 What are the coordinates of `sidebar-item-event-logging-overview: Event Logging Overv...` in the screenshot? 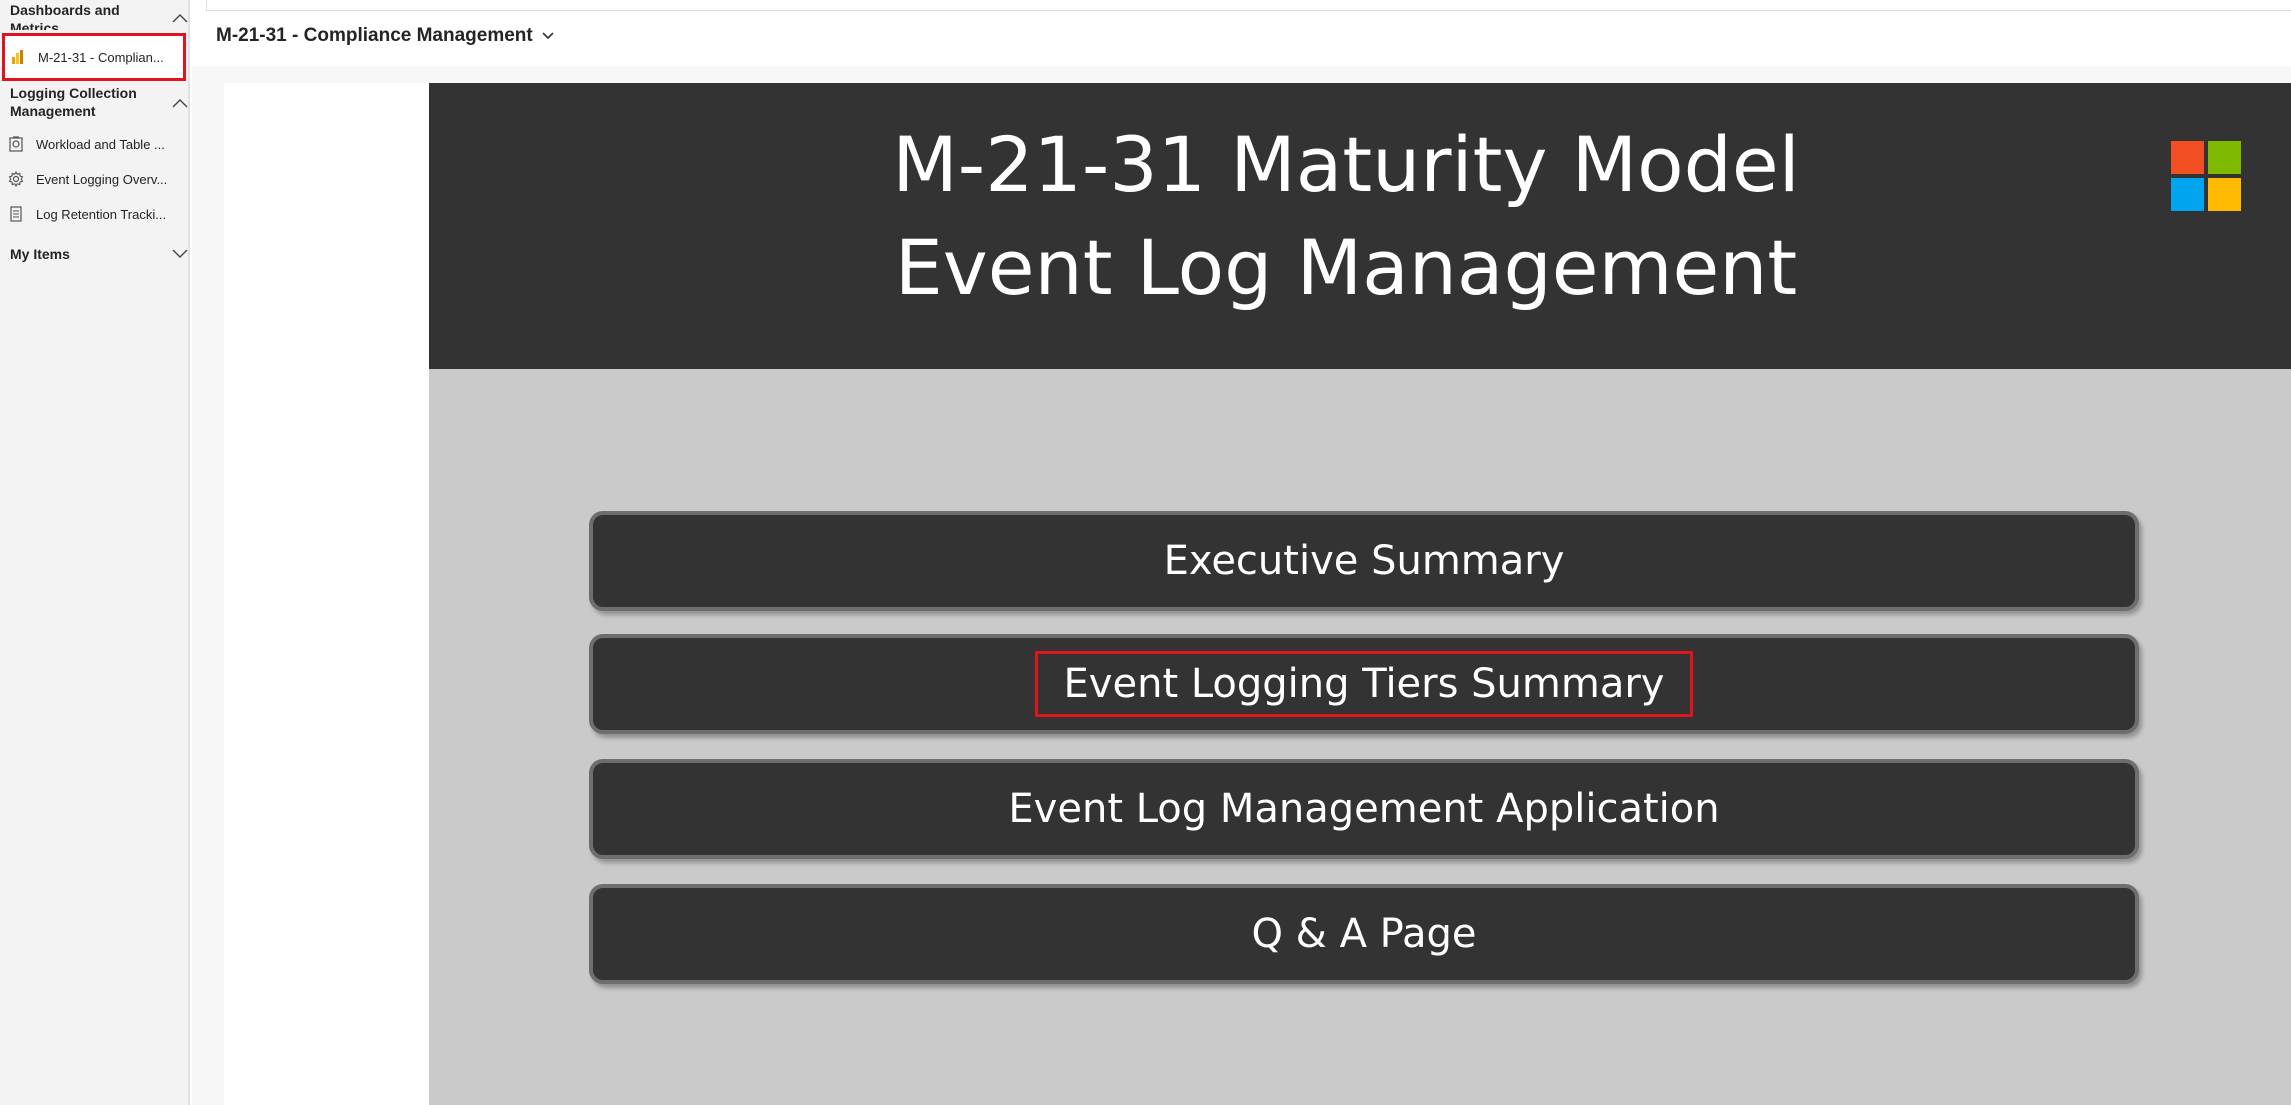 It's located at (93, 179).